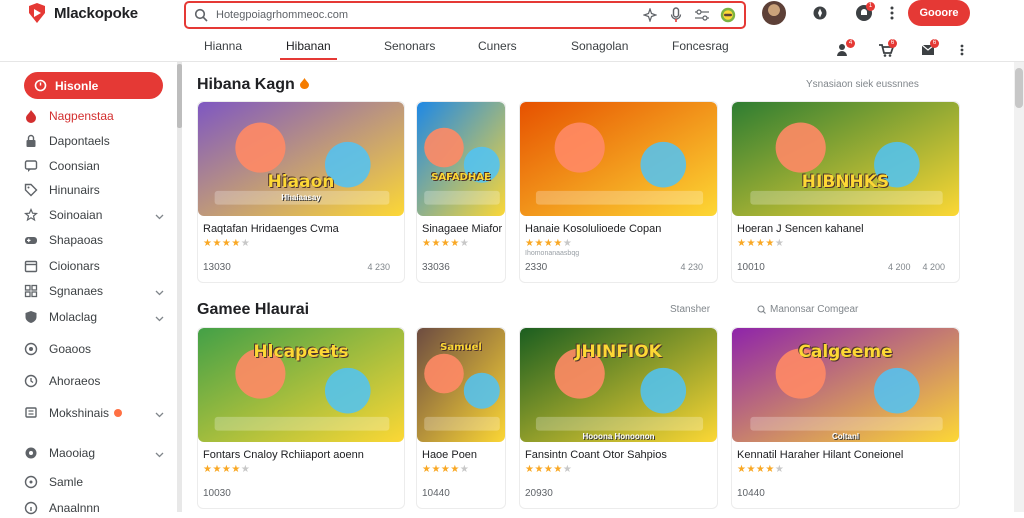  I want to click on star-icon, so click(31, 215).